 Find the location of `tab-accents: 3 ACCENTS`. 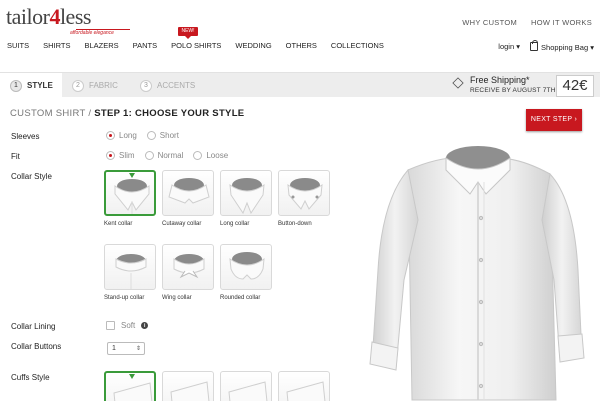

tab-accents: 3 ACCENTS is located at coordinates (175, 85).